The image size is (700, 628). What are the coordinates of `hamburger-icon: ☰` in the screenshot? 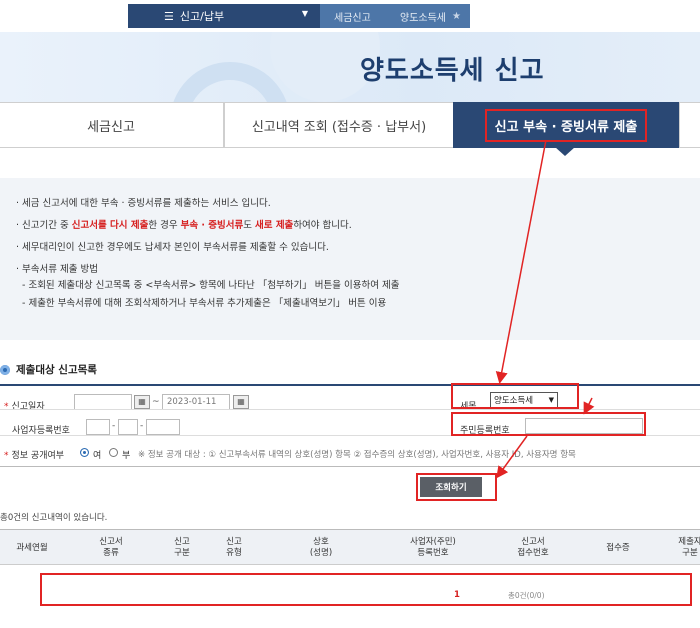 It's located at (169, 16).